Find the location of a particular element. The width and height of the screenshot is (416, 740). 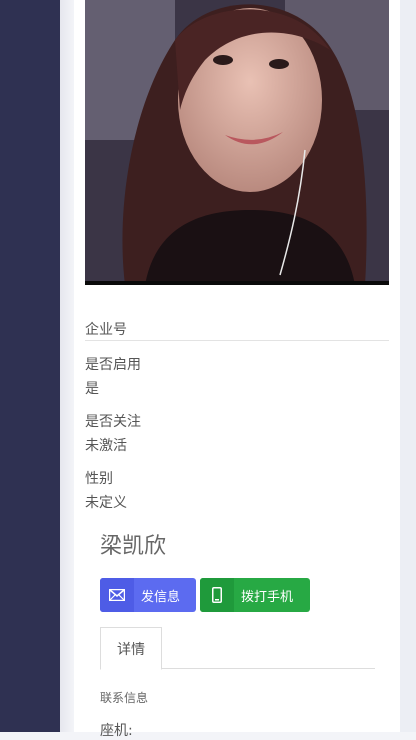

tab-details: 详情 is located at coordinates (131, 648).